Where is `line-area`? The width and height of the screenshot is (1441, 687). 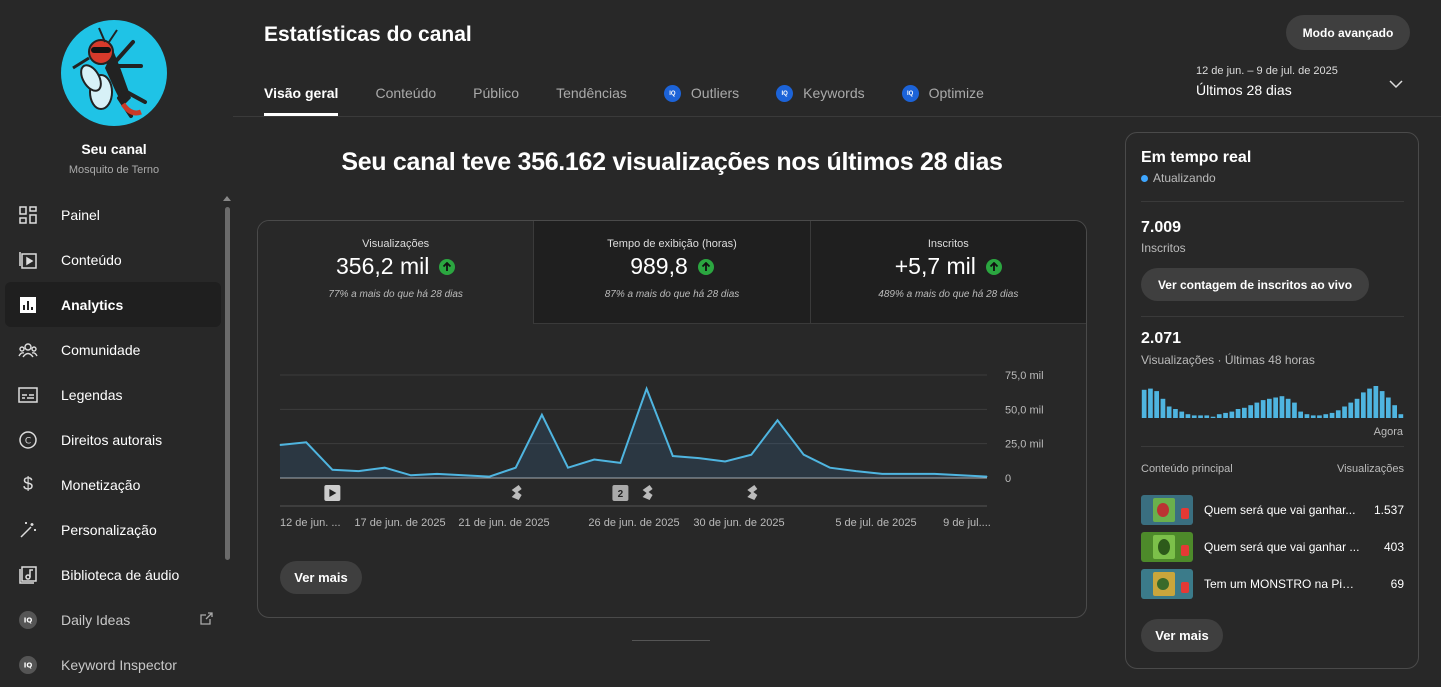
line-area is located at coordinates (633, 433).